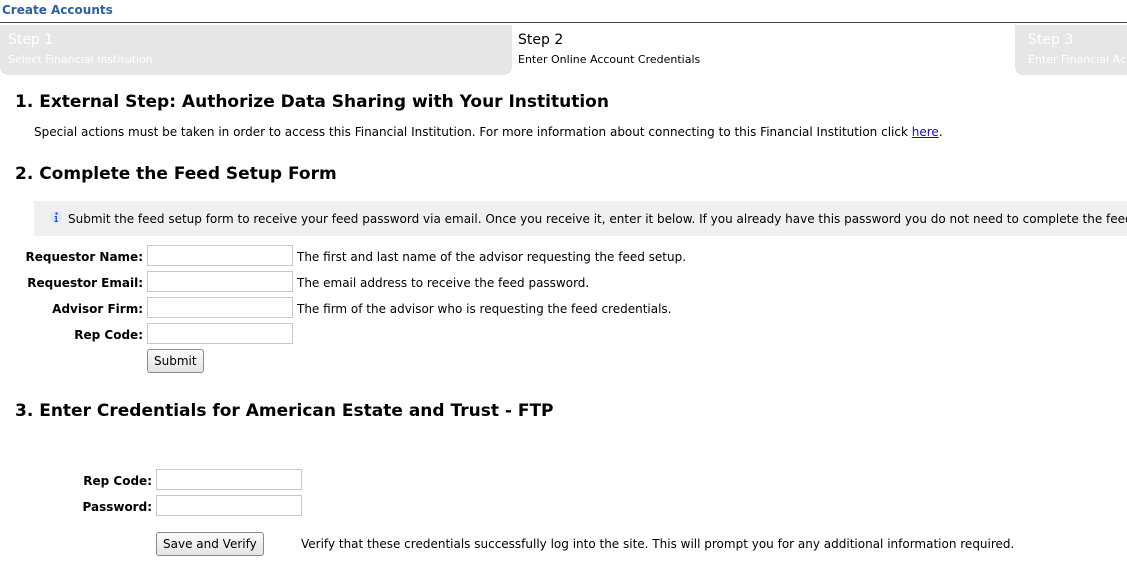 This screenshot has width=1127, height=563. Describe the element at coordinates (80, 59) in the screenshot. I see `step-1-description: Select Financial Institution` at that location.